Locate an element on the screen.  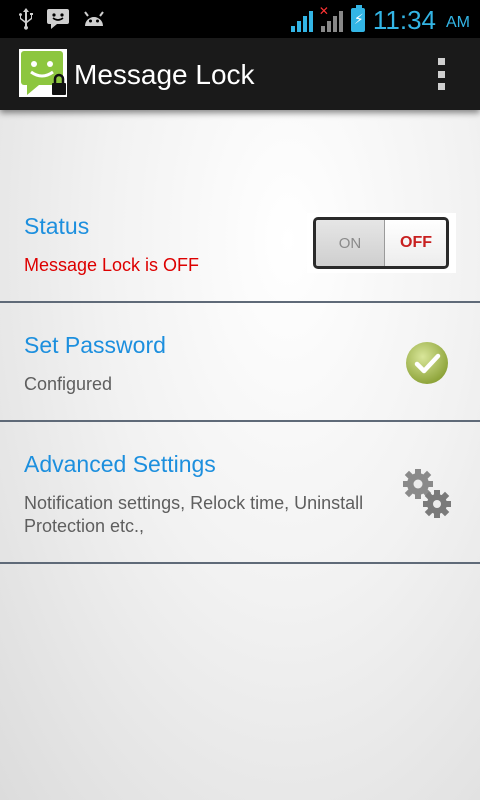
action-bar: Message Lock is located at coordinates (240, 74).